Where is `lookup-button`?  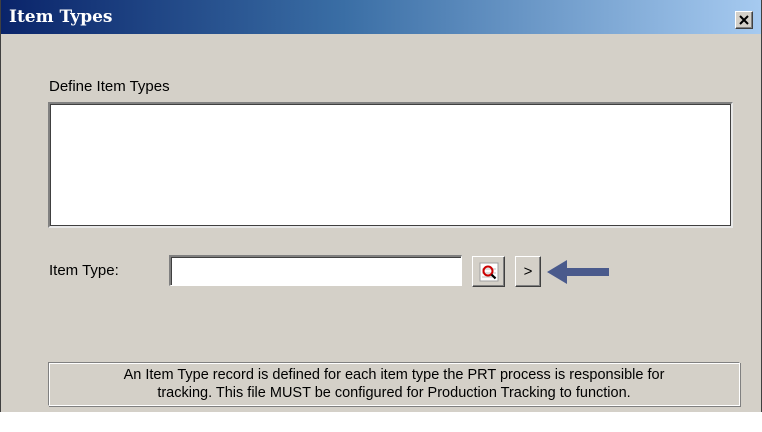 lookup-button is located at coordinates (488, 271).